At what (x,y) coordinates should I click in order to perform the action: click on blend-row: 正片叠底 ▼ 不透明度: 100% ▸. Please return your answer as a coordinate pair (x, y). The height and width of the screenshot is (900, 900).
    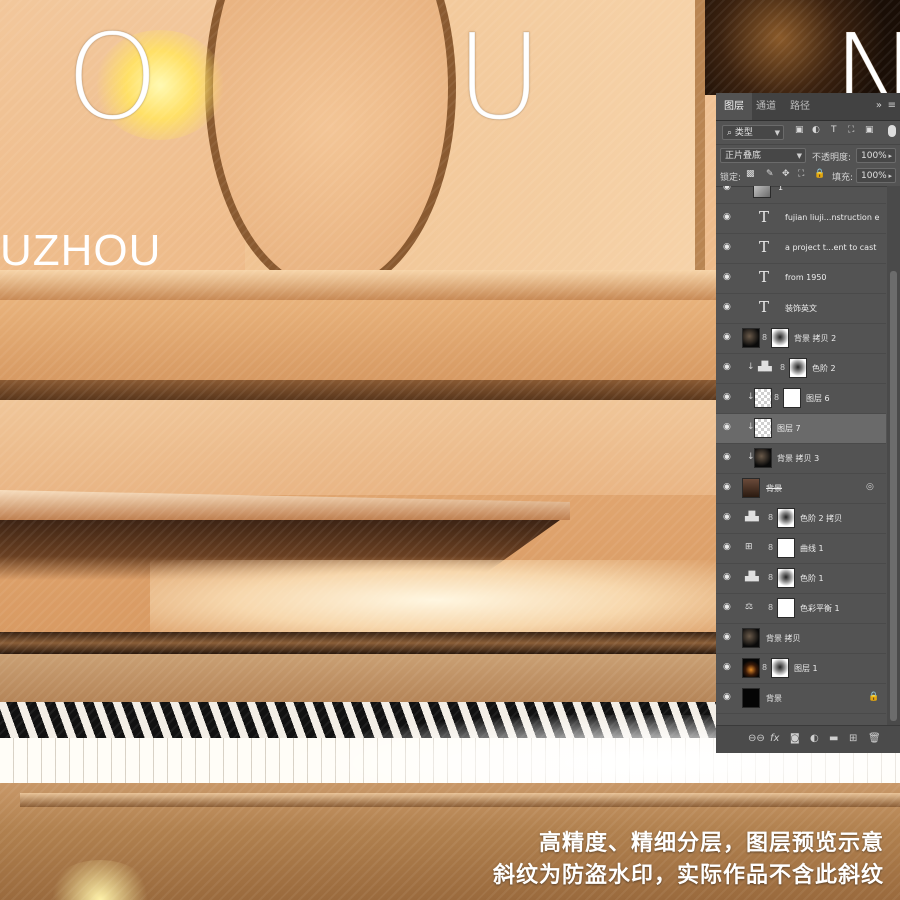
    Looking at the image, I should click on (808, 155).